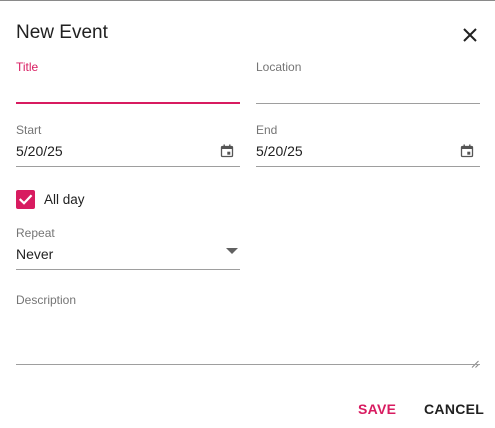 This screenshot has width=495, height=428. I want to click on location-field: Location, so click(368, 81).